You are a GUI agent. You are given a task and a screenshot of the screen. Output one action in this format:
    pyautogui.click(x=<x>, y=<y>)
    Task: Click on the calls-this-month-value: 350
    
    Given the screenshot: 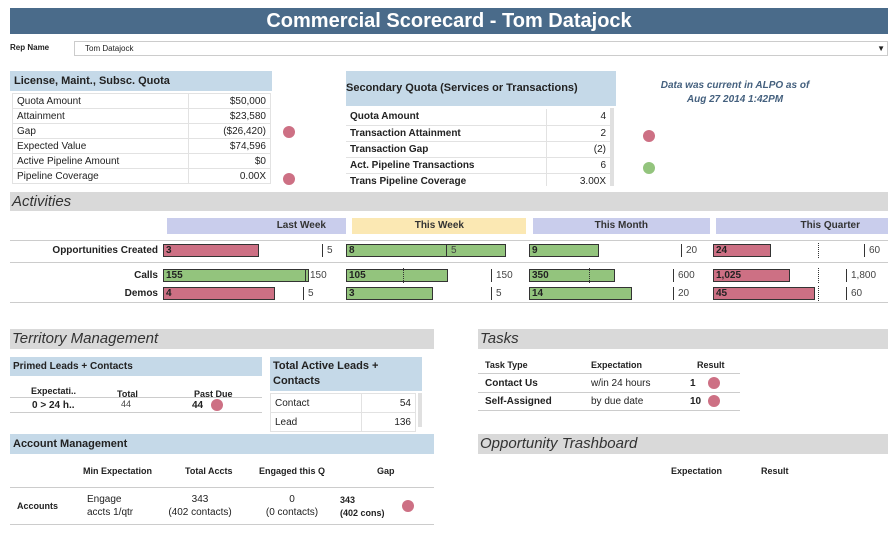 What is the action you would take?
    pyautogui.click(x=540, y=275)
    